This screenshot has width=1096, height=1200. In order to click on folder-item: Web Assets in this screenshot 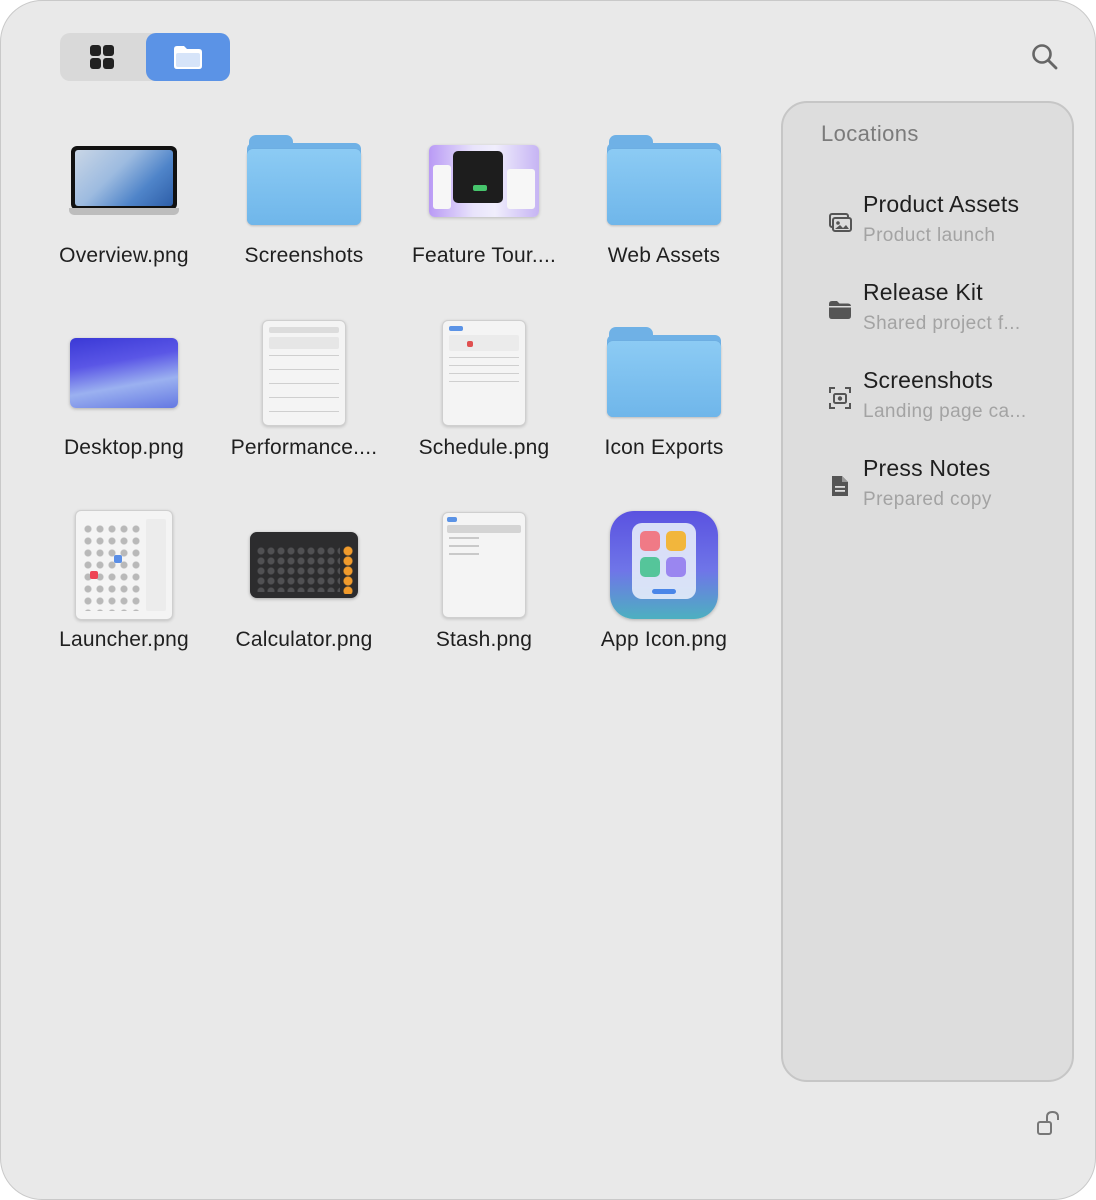, I will do `click(664, 216)`.